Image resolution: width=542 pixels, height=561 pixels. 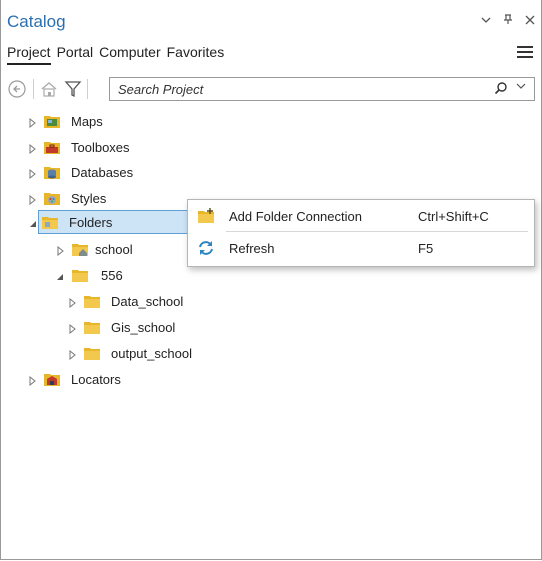 I want to click on tree-item-school: school, so click(x=94, y=249).